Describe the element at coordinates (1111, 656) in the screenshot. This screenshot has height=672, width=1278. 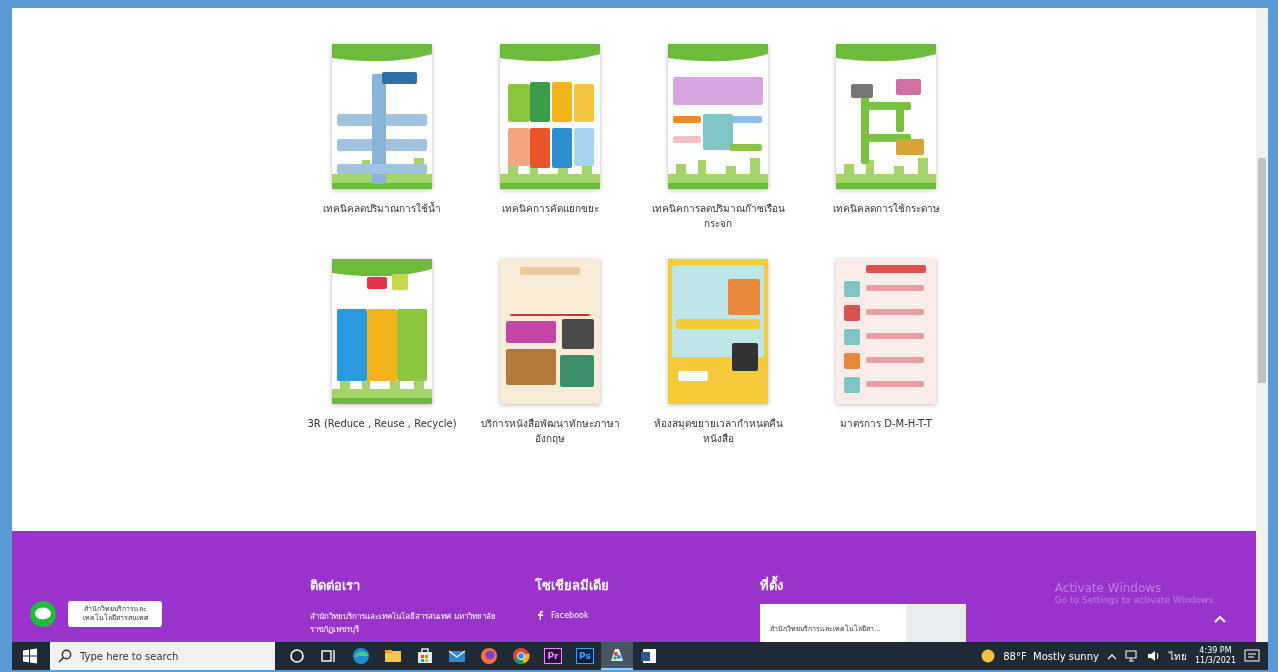
I see `chevron-up-icon` at that location.